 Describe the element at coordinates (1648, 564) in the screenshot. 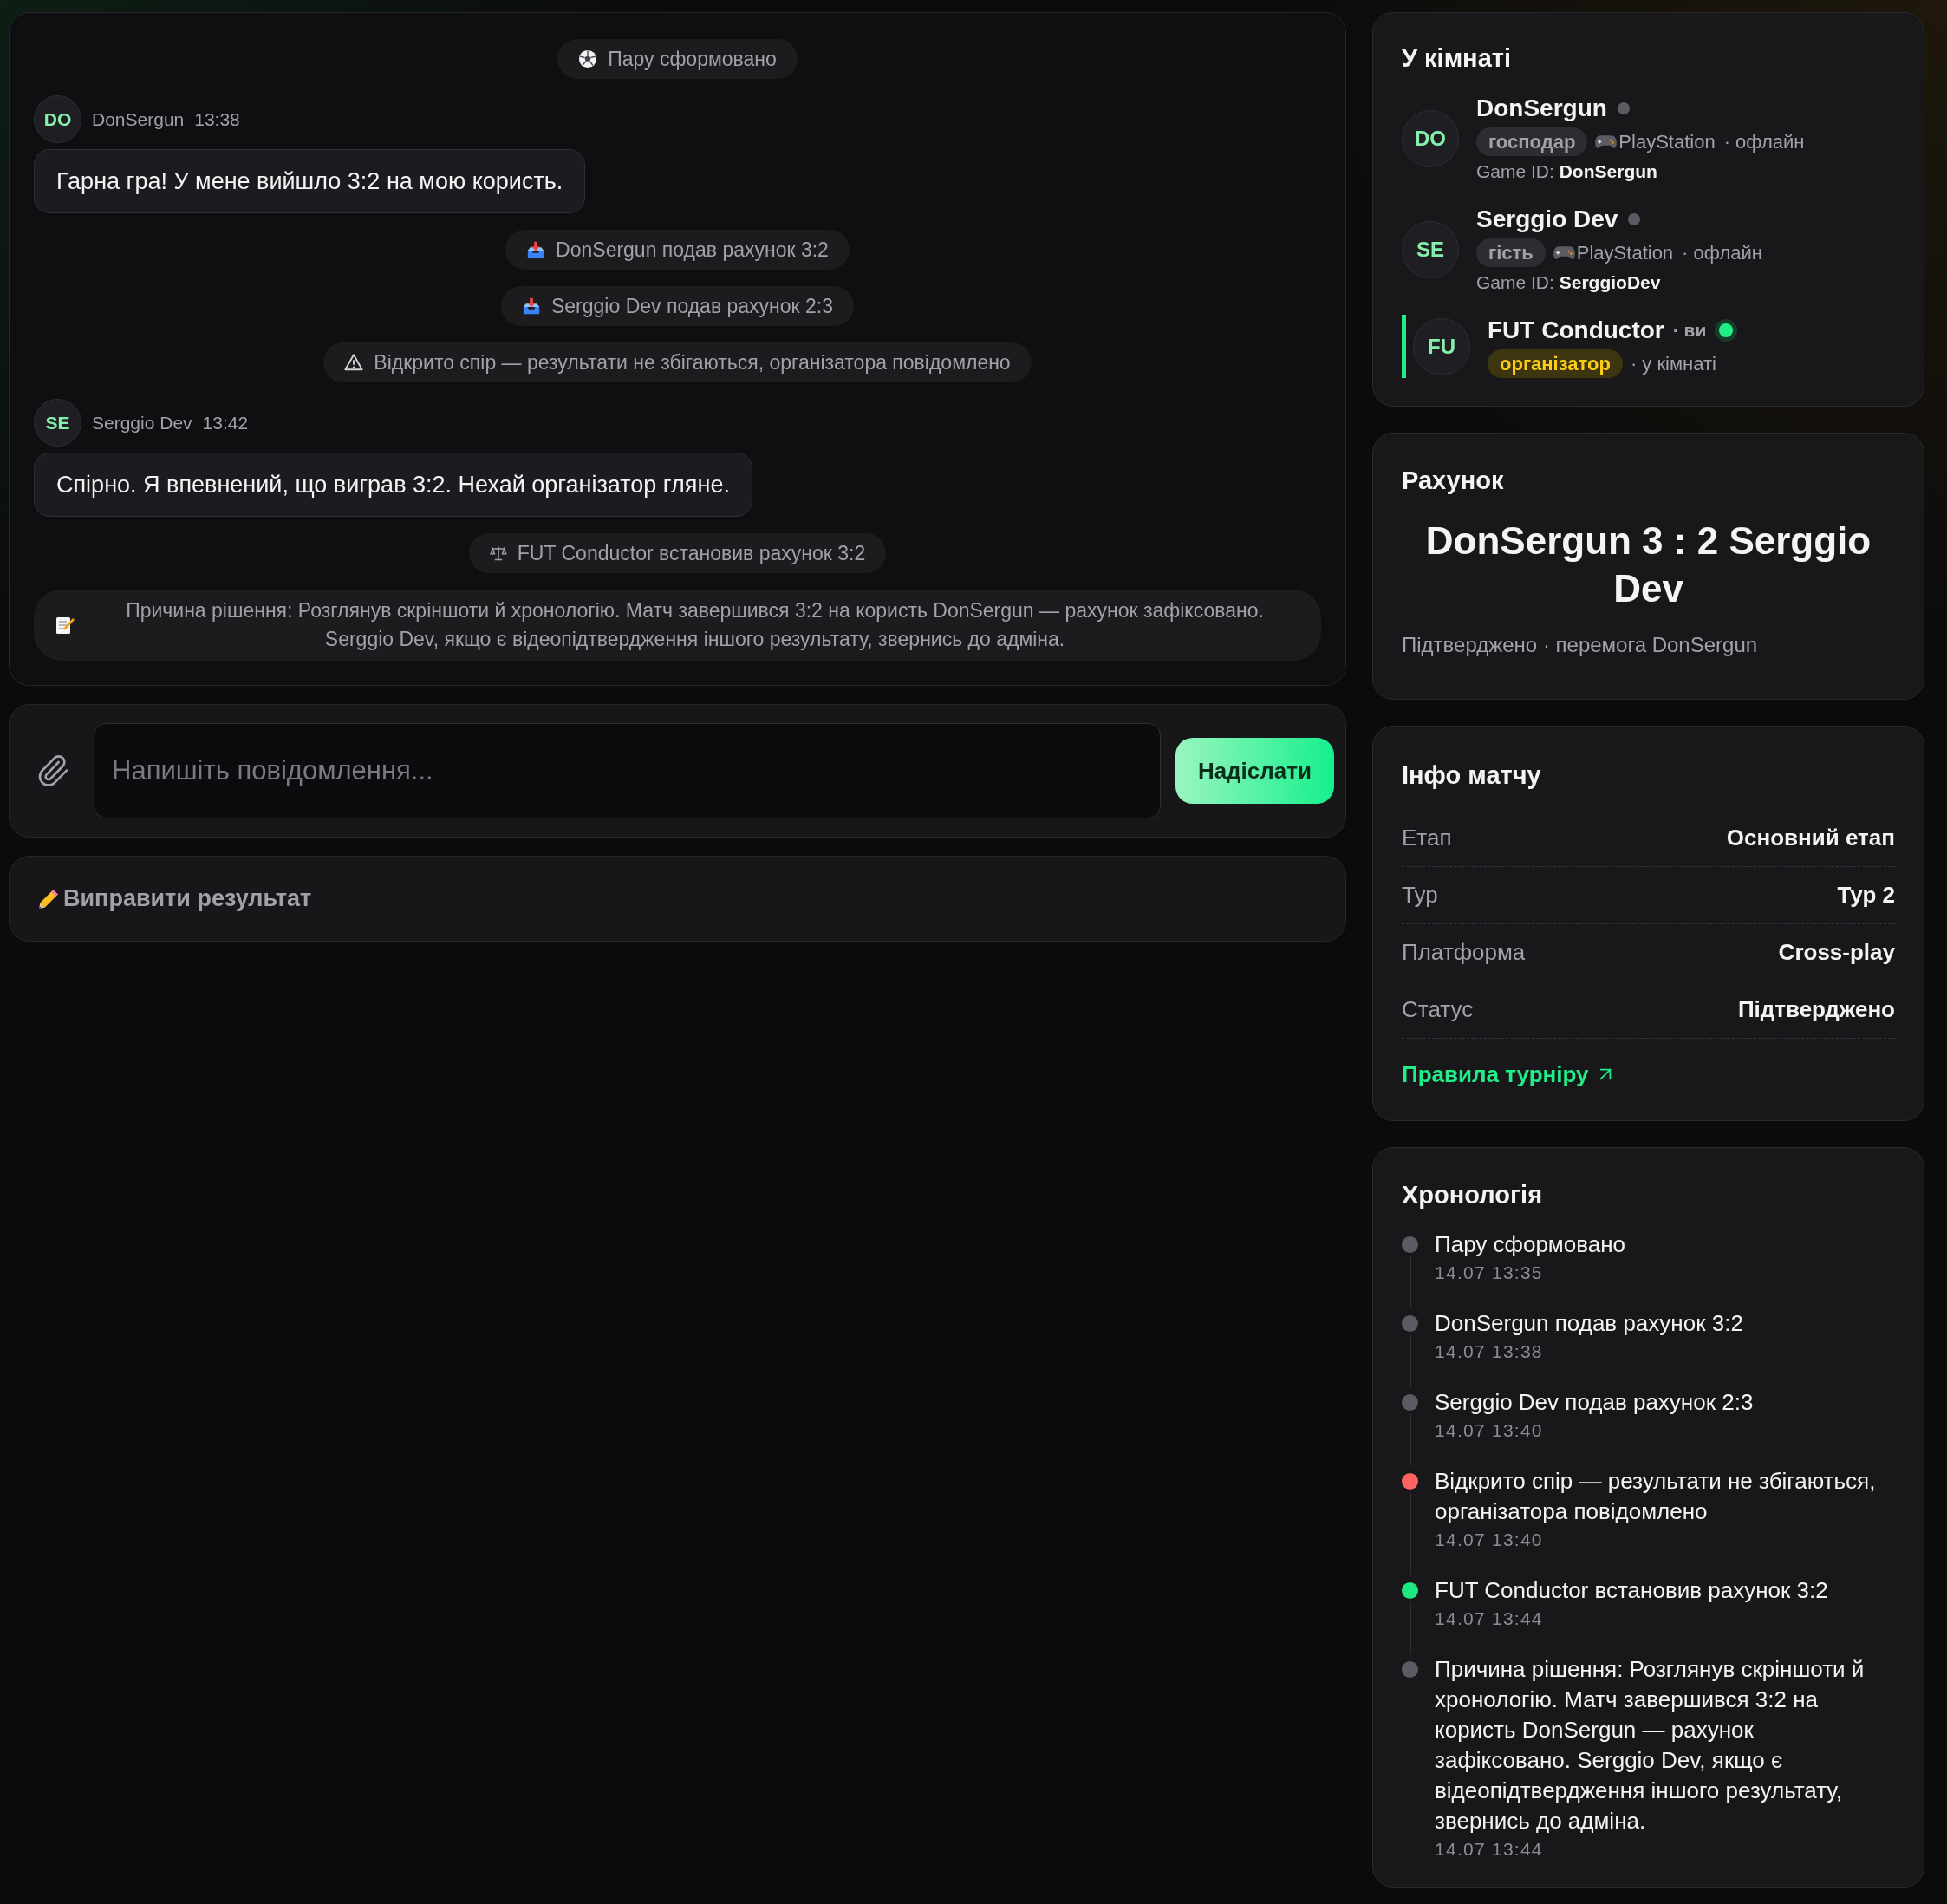

I see `score-line: DonSergun 3 : 2 Serggio Dev` at that location.